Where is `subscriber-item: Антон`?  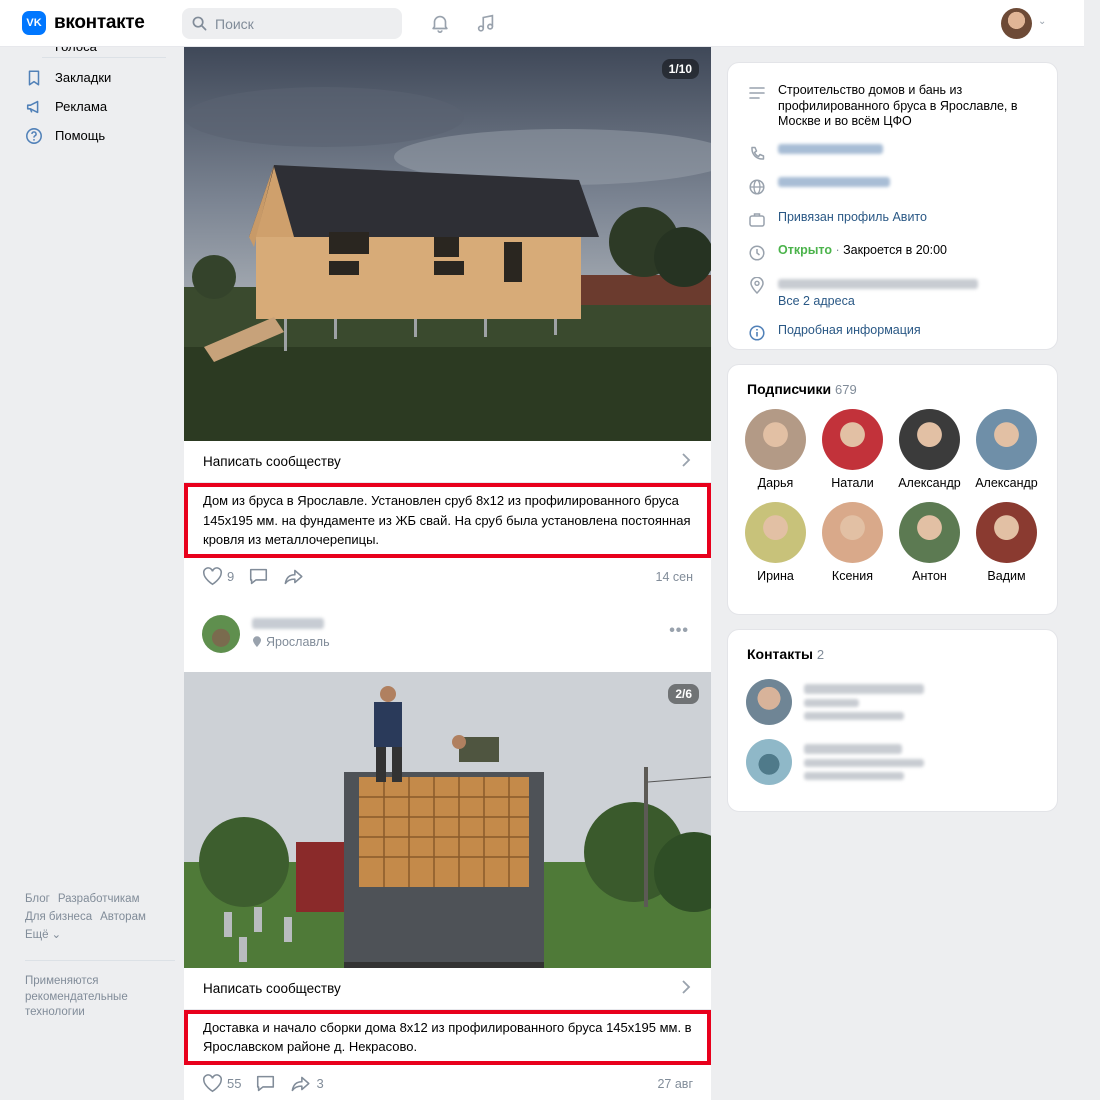 subscriber-item: Антон is located at coordinates (929, 542).